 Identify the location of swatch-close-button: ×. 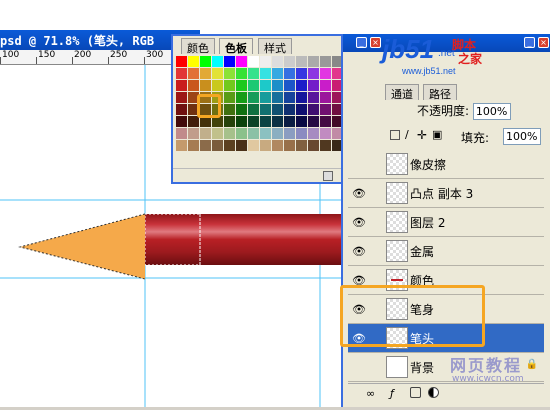
(375, 42).